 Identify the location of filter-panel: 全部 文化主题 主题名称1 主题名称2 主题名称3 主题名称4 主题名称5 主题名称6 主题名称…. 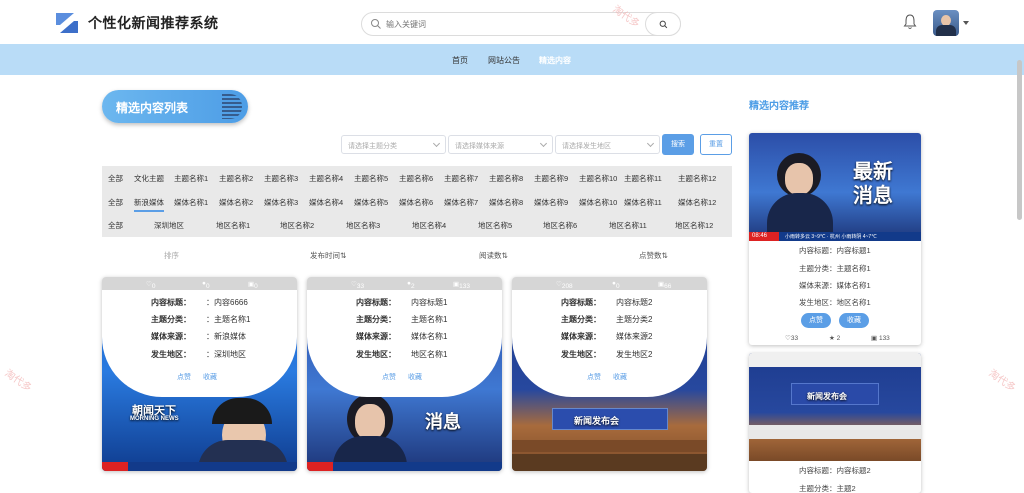
(417, 201).